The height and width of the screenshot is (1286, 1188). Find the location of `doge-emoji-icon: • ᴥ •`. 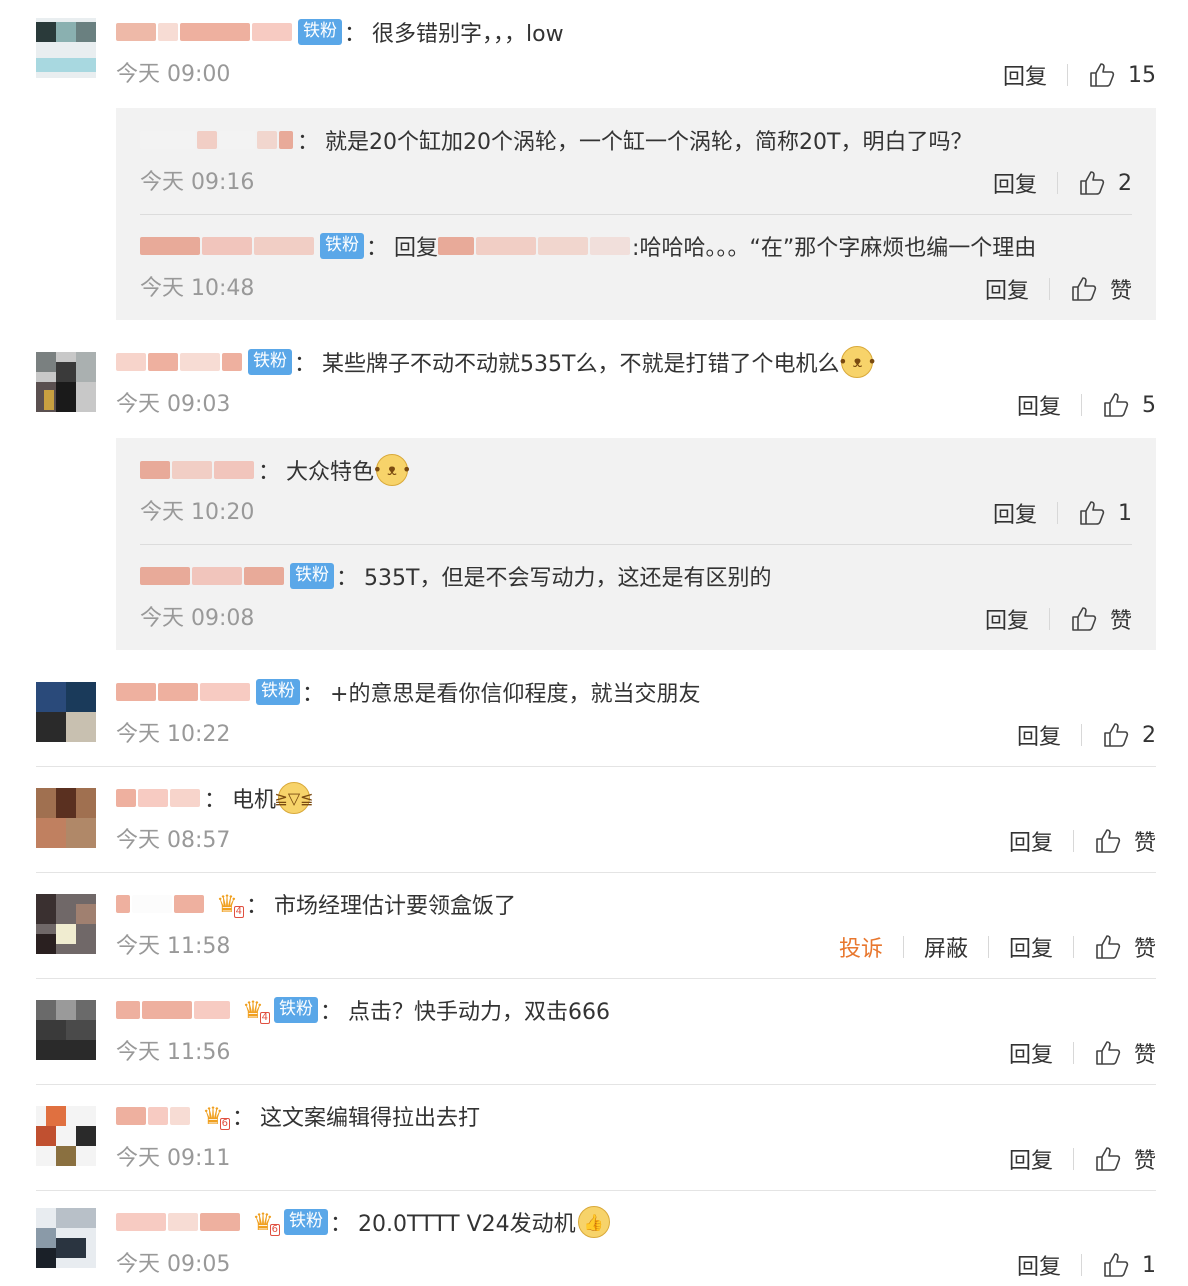

doge-emoji-icon: • ᴥ • is located at coordinates (392, 470).